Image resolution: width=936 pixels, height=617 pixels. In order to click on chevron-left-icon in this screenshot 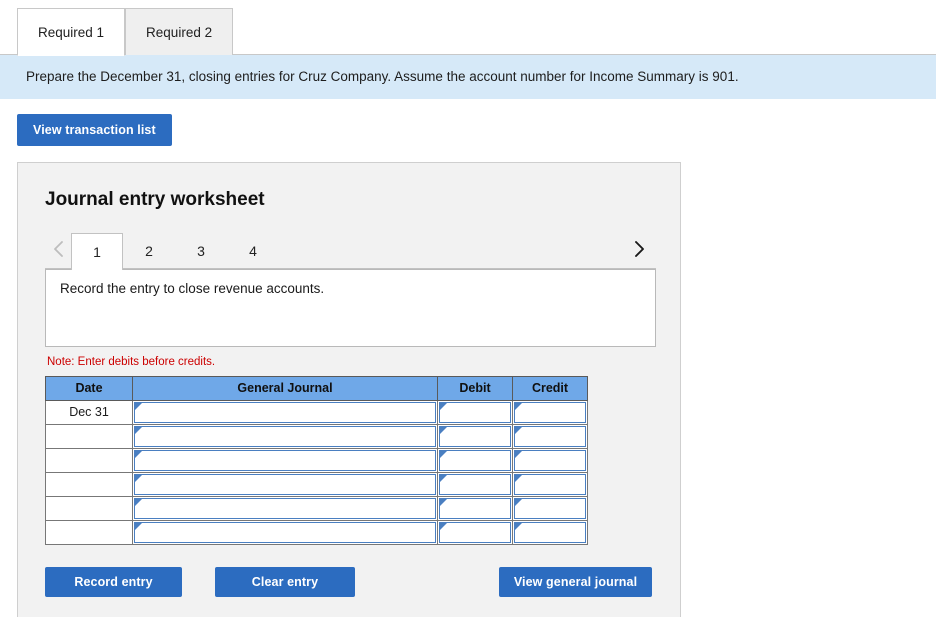, I will do `click(58, 249)`.